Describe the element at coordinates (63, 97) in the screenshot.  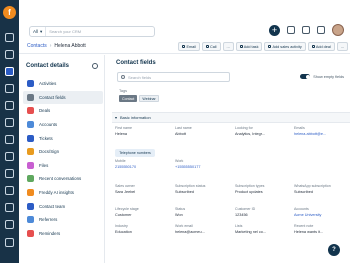
I see `sidebar-item: Contact fields` at that location.